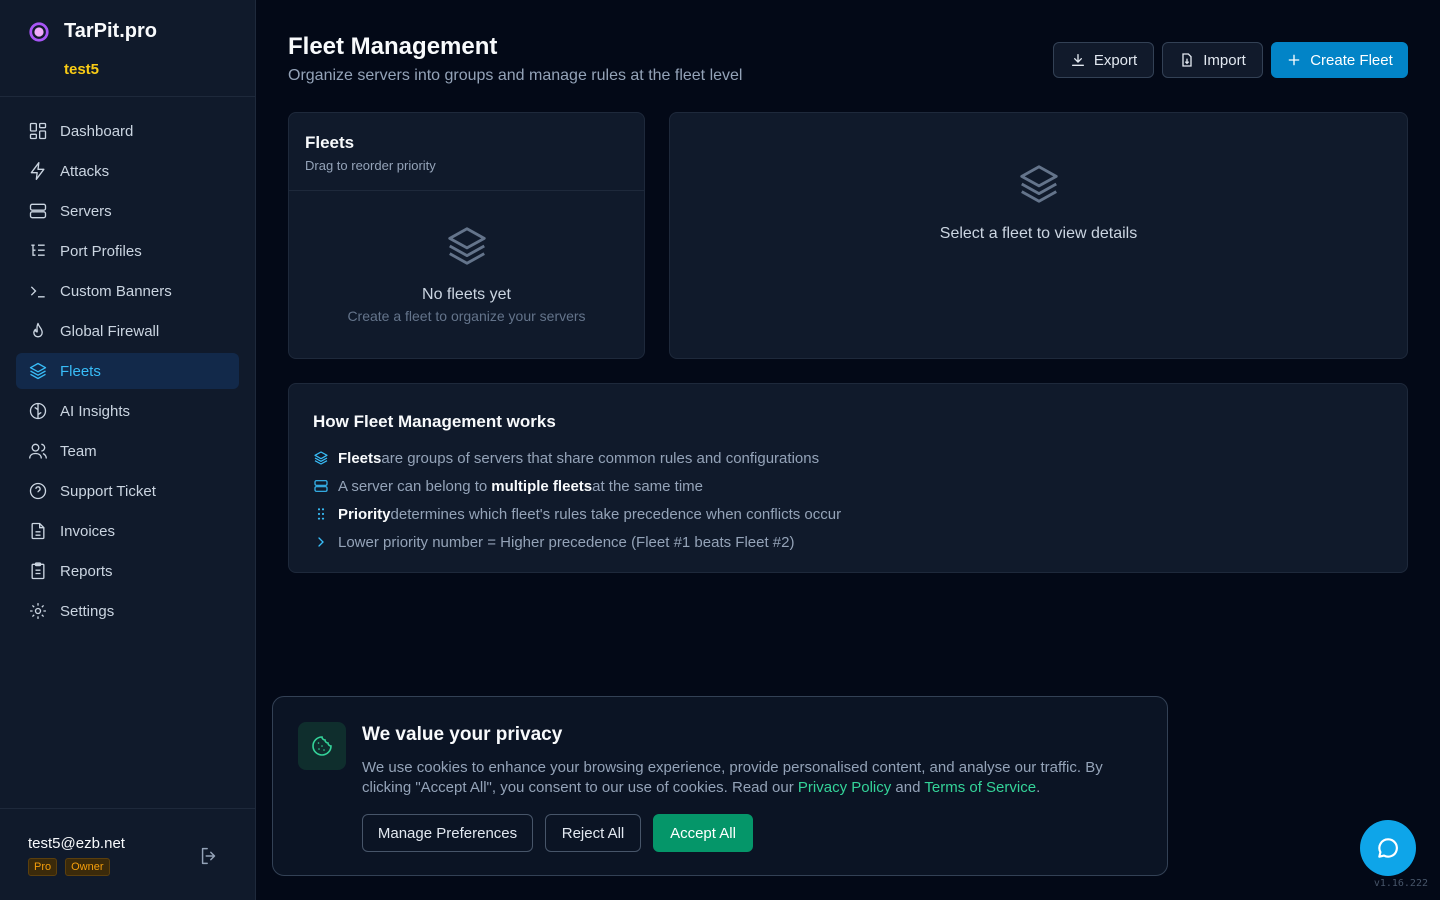 The image size is (1440, 900). What do you see at coordinates (95, 411) in the screenshot?
I see `sidebar-item-label: AI Insights` at bounding box center [95, 411].